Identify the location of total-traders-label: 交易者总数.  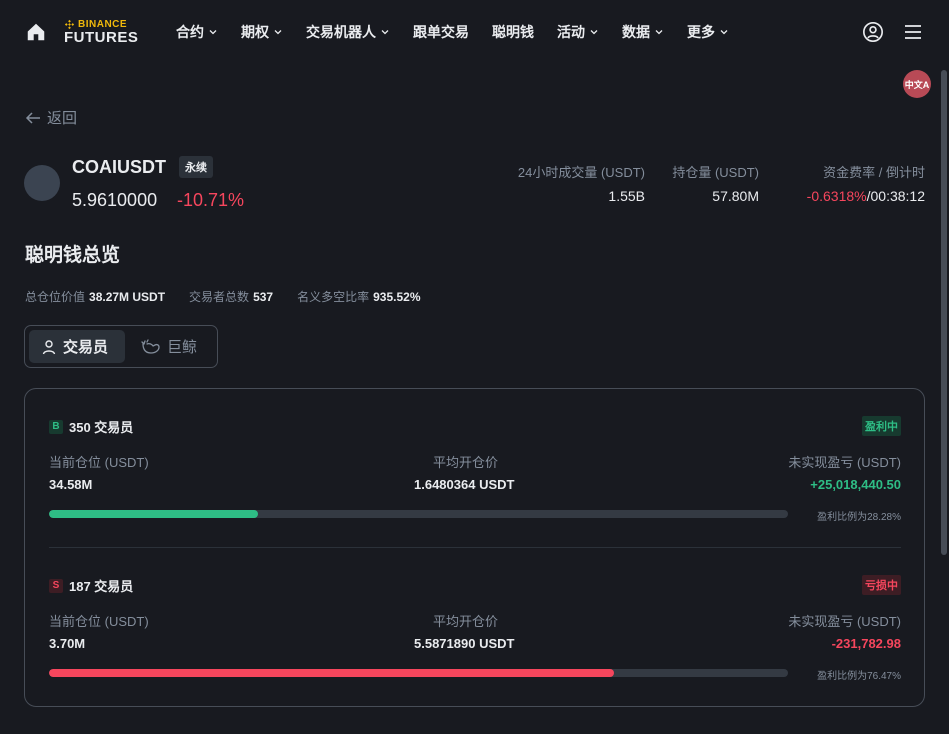
(219, 297).